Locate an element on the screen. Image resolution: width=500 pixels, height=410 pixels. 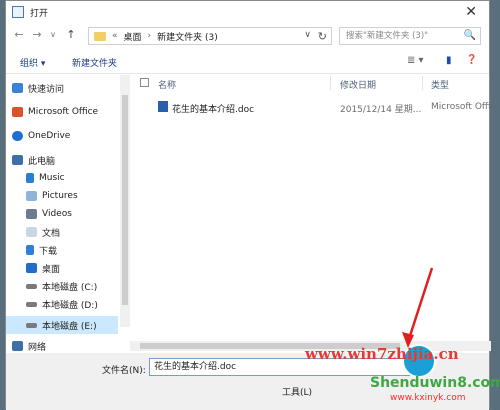
column-type: 类型 is located at coordinates (440, 84).